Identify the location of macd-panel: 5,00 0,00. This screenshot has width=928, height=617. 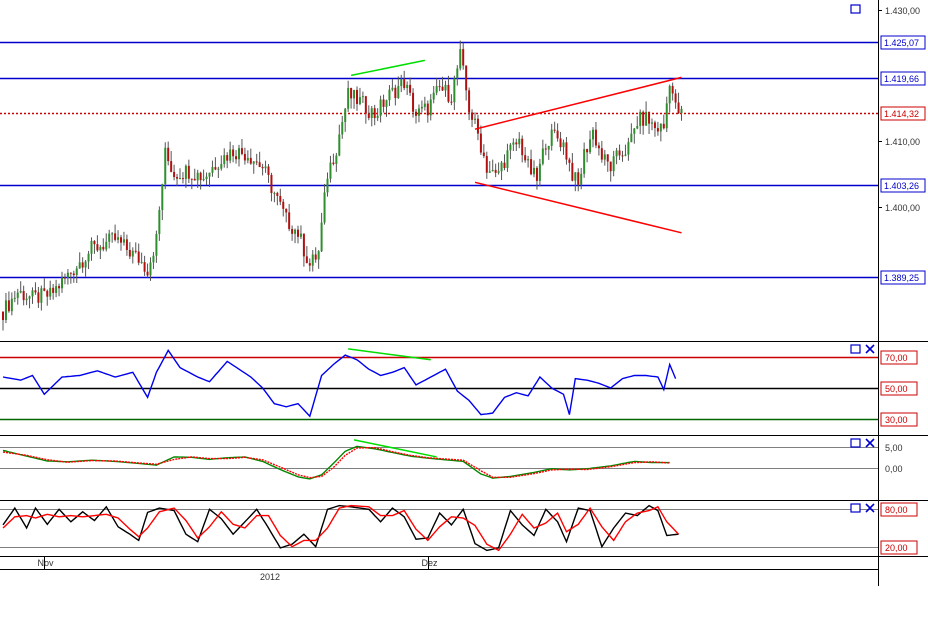
(451, 461).